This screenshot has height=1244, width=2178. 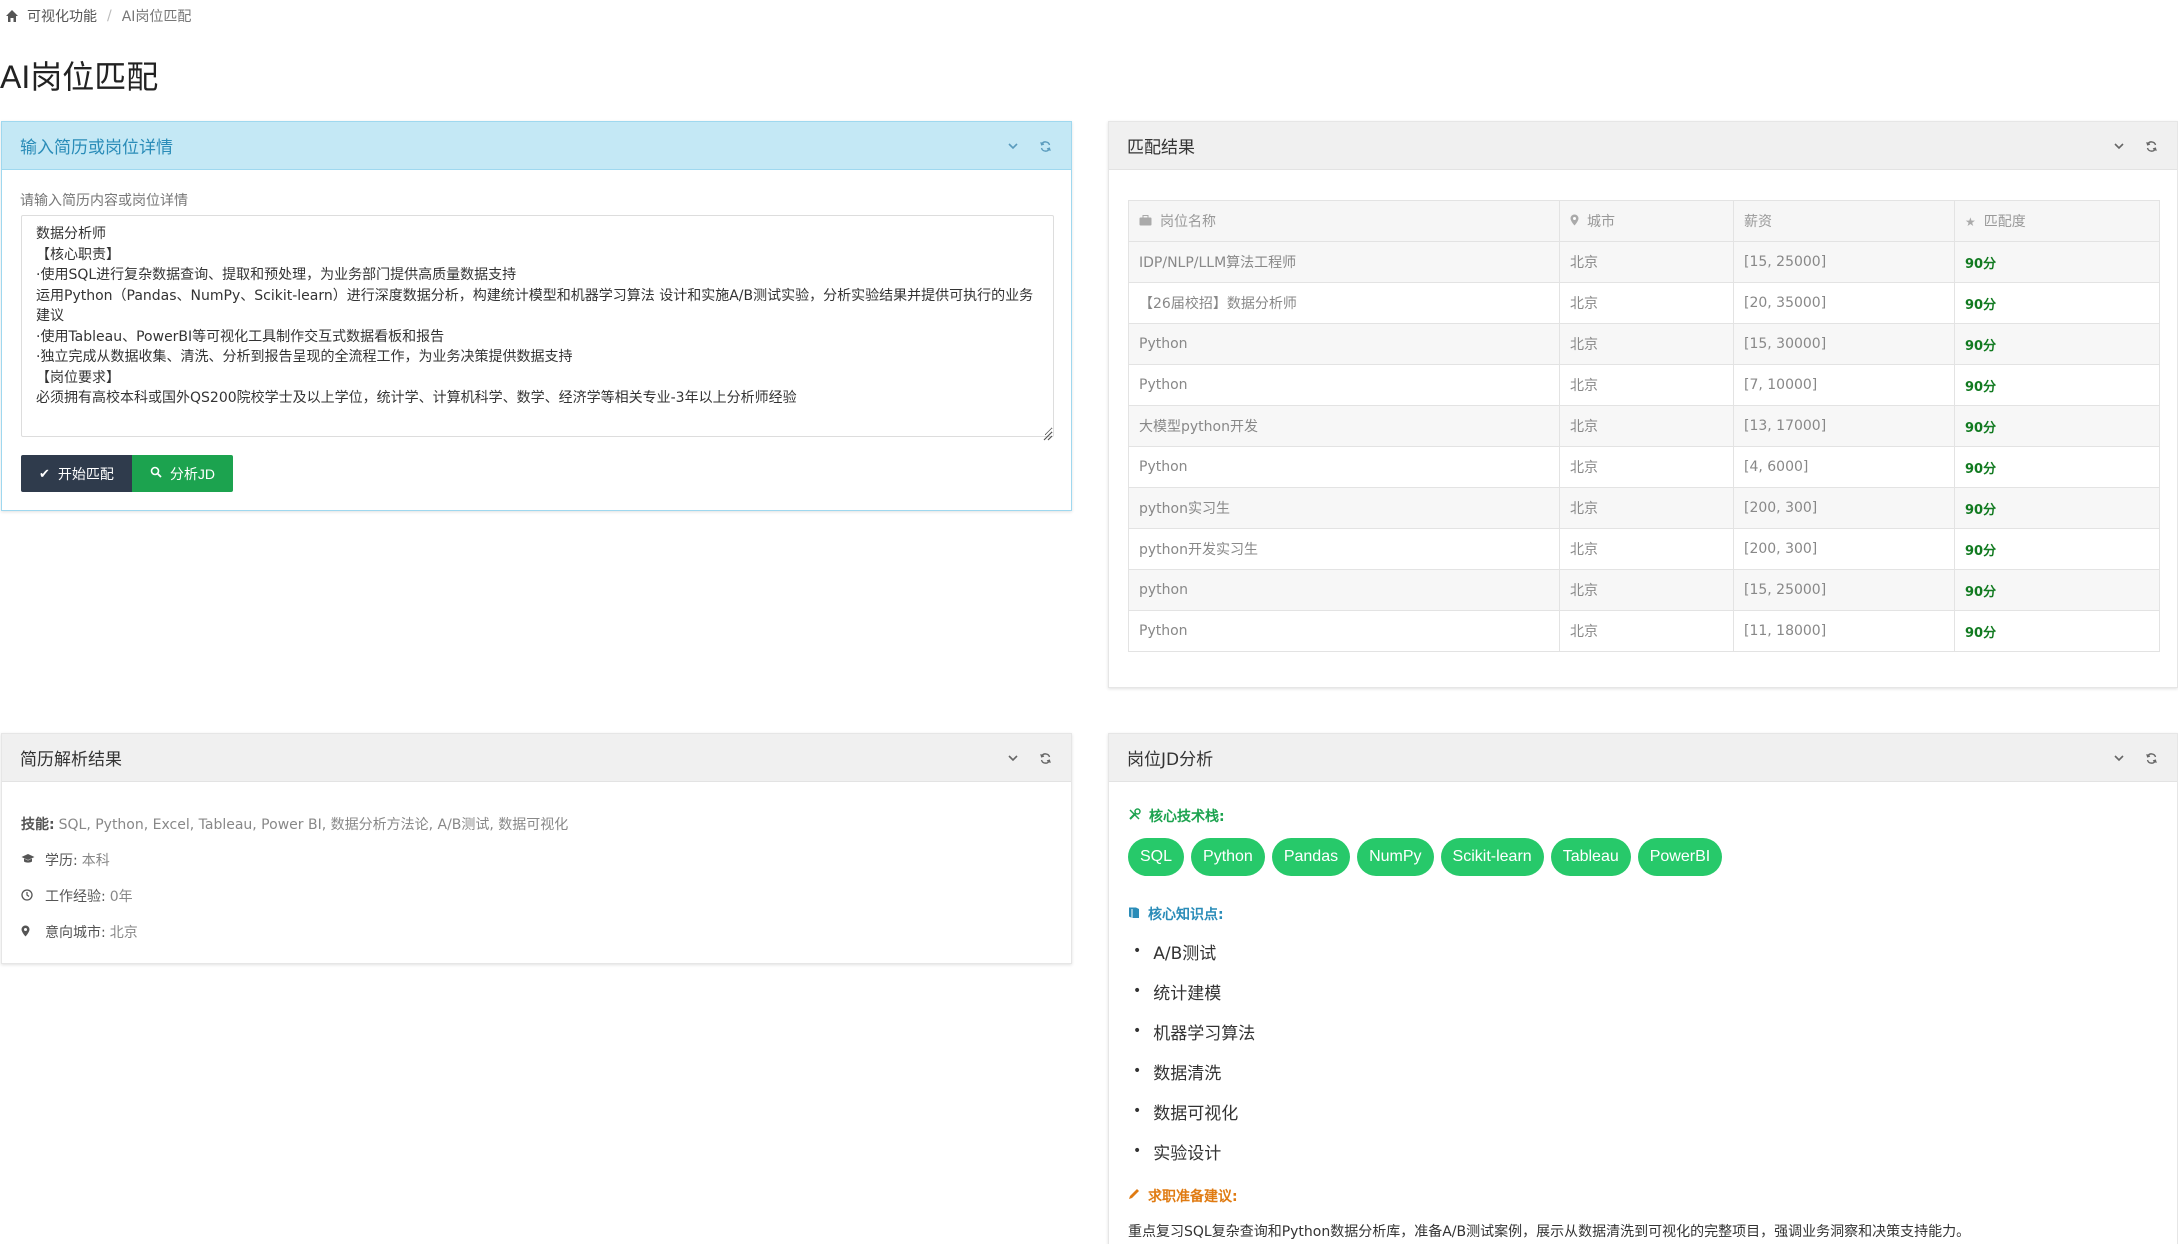 I want to click on pencil-icon, so click(x=1134, y=1196).